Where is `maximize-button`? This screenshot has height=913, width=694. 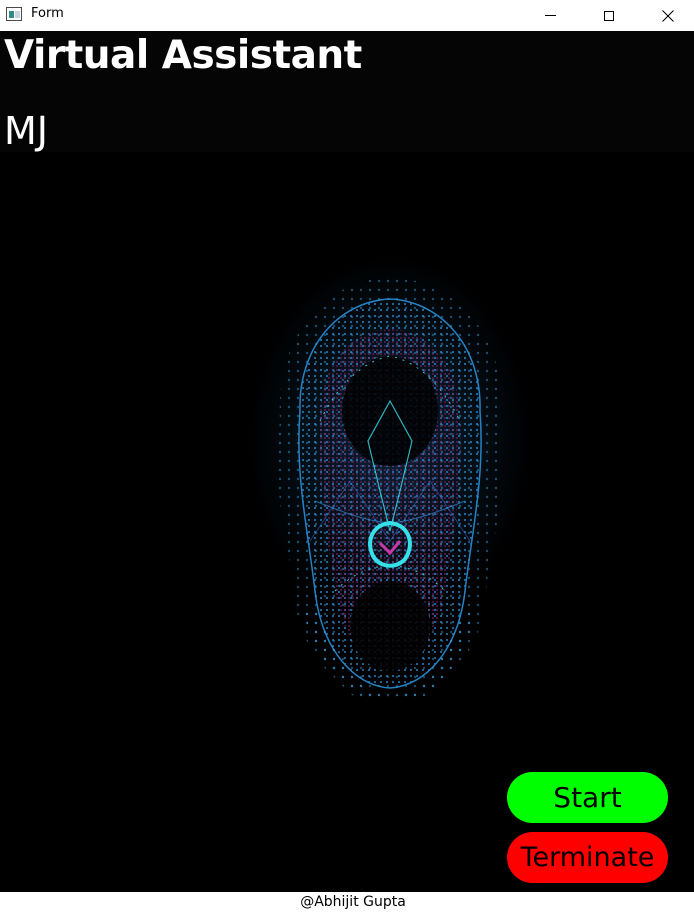 maximize-button is located at coordinates (609, 15).